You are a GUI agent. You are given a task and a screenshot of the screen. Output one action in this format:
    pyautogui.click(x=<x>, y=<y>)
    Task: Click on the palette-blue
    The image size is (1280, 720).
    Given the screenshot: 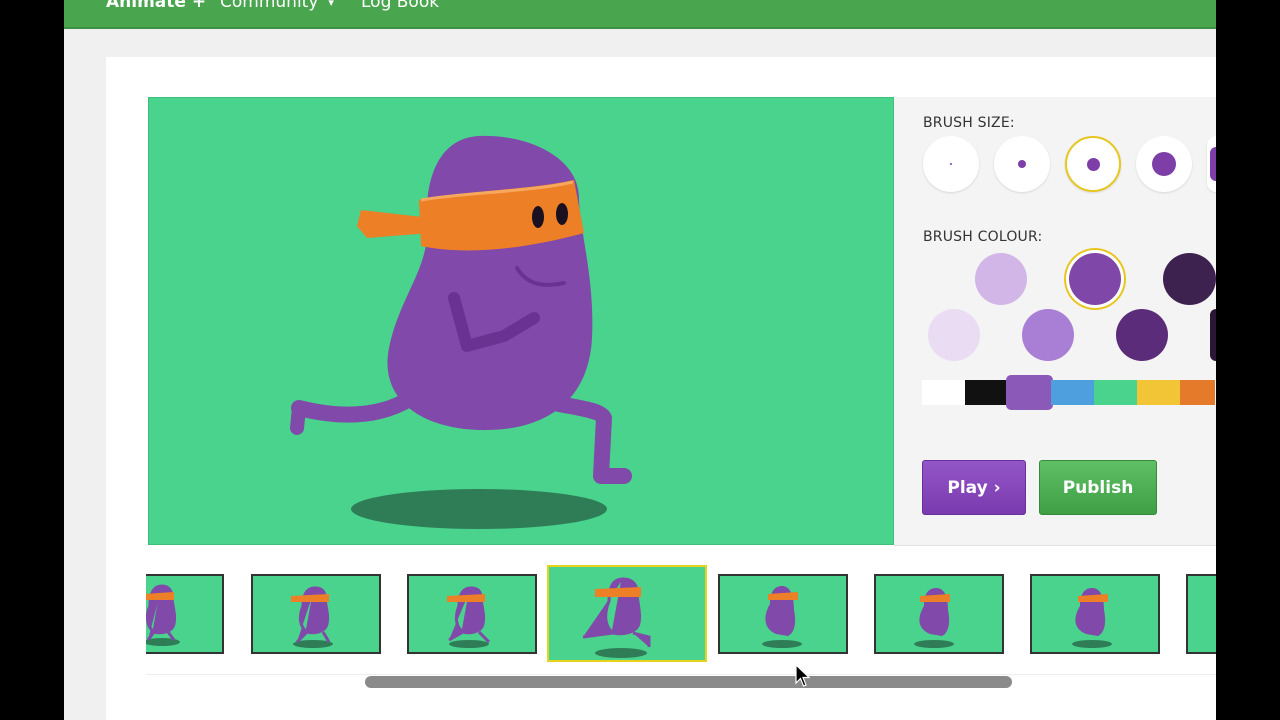 What is the action you would take?
    pyautogui.click(x=1072, y=392)
    